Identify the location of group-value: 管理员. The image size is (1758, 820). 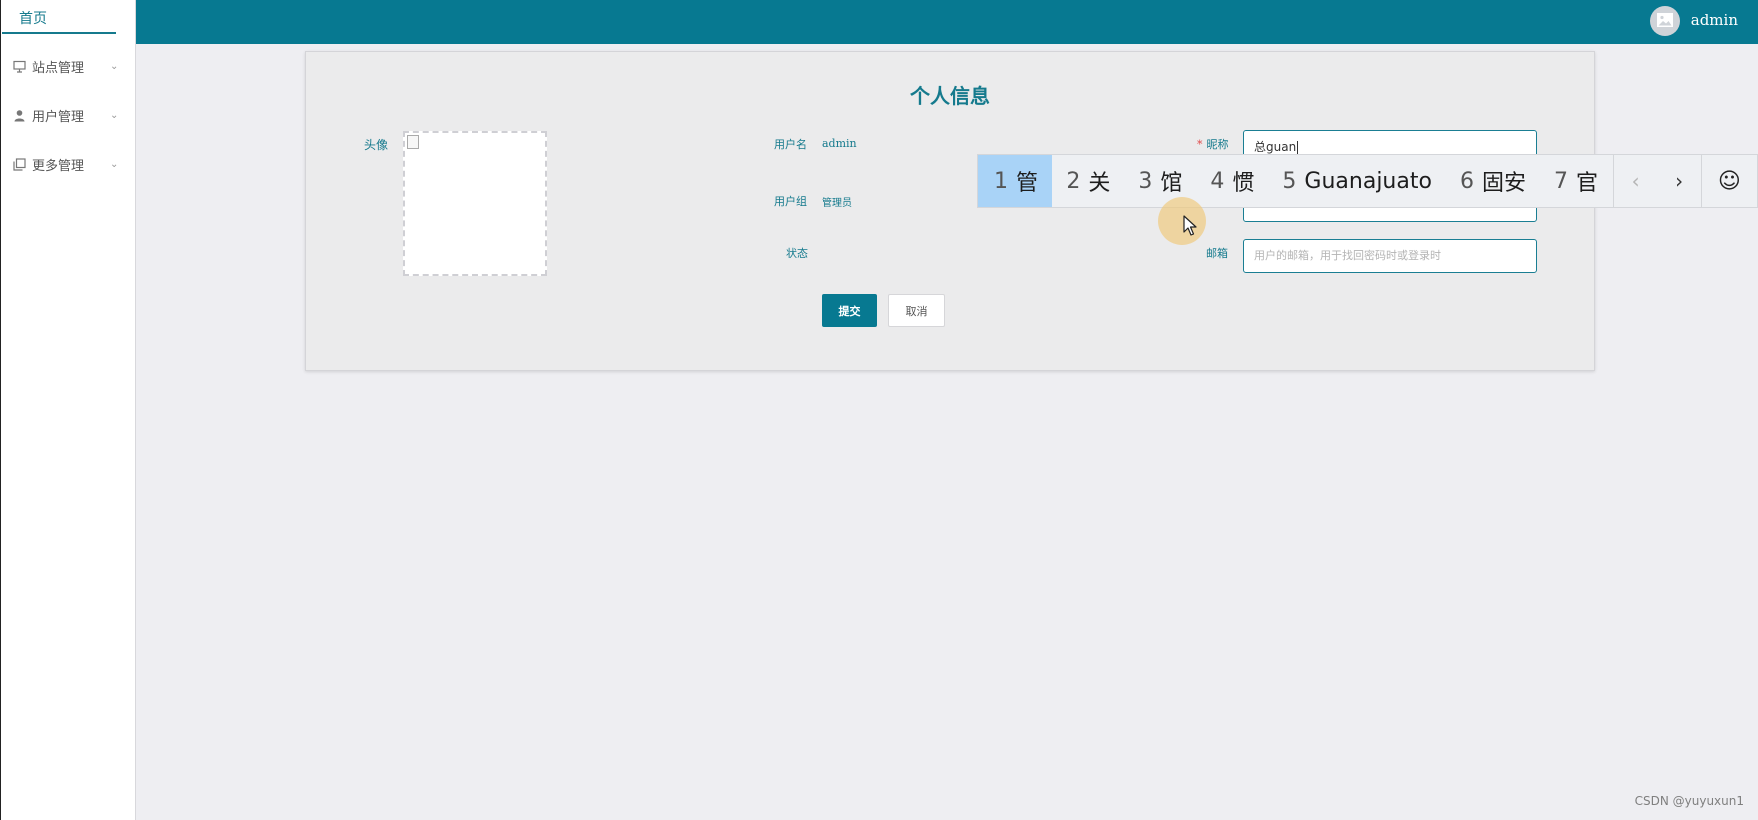
(837, 203).